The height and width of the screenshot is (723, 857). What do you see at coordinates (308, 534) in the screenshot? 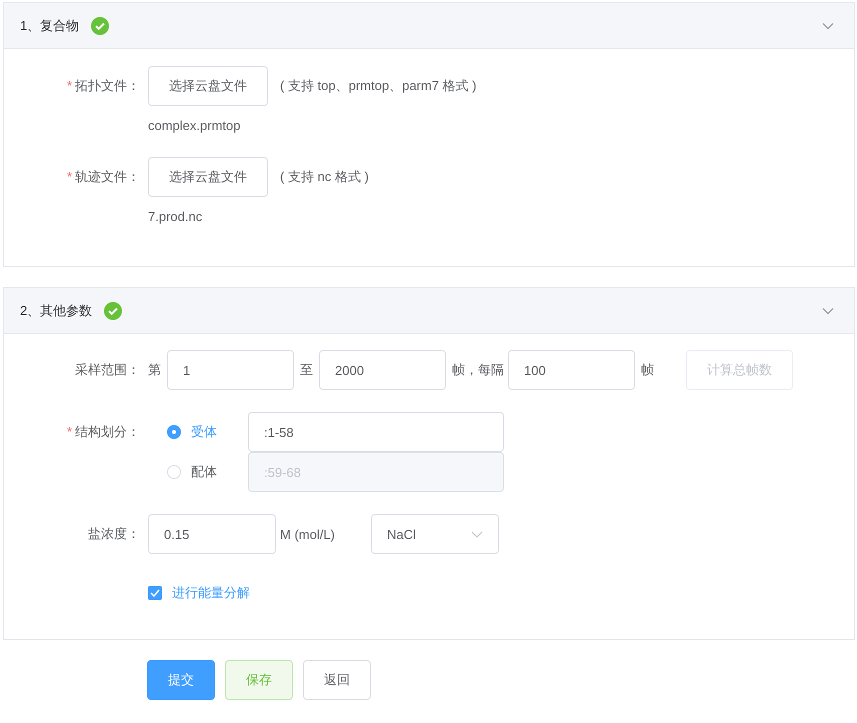
I see `unit-label: M (mol/L)` at bounding box center [308, 534].